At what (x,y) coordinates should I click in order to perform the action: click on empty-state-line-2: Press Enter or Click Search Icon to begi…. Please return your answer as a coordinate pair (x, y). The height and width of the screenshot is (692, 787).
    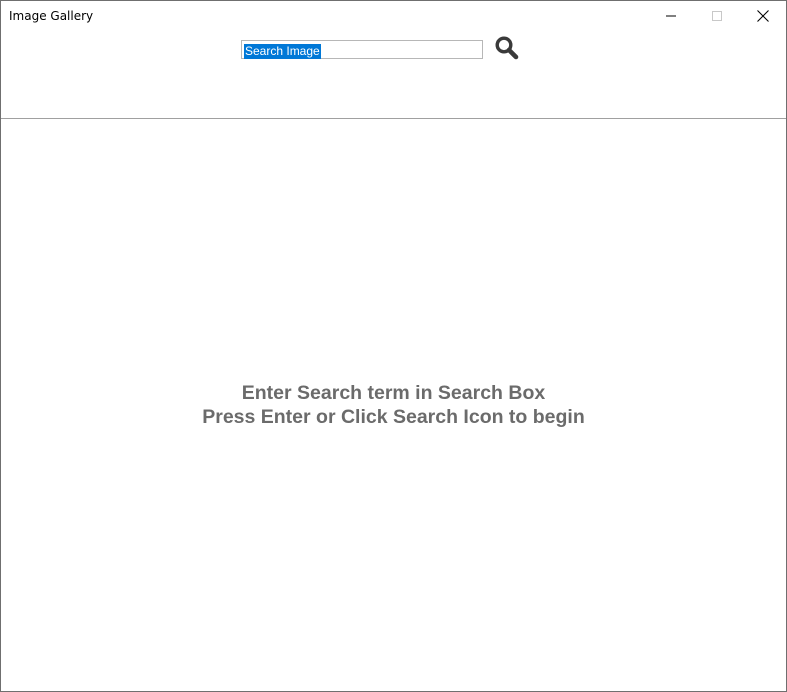
    Looking at the image, I should click on (393, 417).